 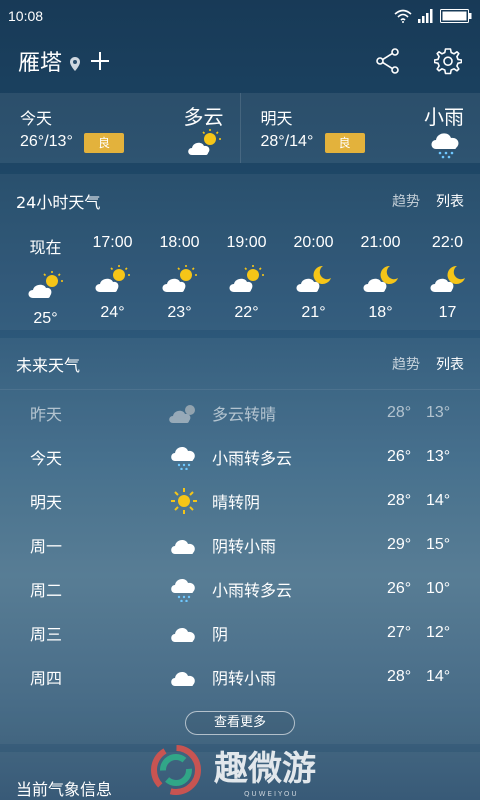 What do you see at coordinates (425, 16) in the screenshot?
I see `signal-icon` at bounding box center [425, 16].